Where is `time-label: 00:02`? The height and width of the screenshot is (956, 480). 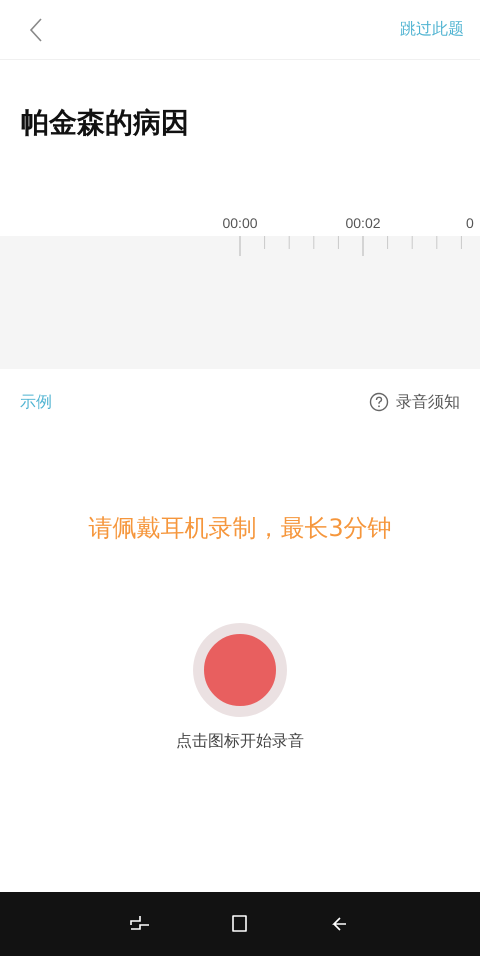 time-label: 00:02 is located at coordinates (363, 223).